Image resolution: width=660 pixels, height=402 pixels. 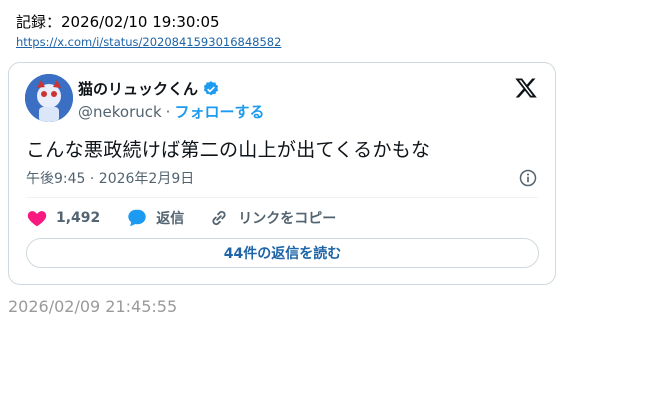 I want to click on author-handle: @nekoruck, so click(x=120, y=112).